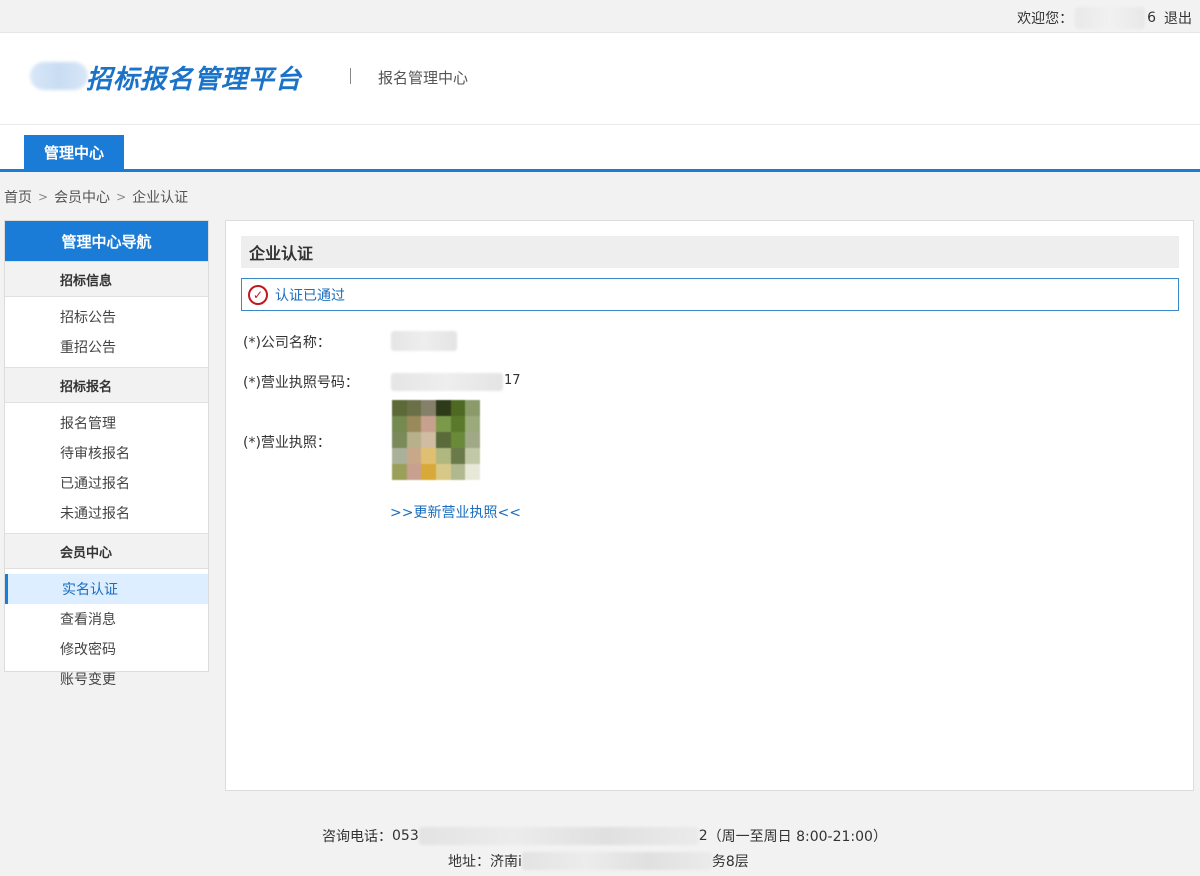 This screenshot has width=1200, height=876. Describe the element at coordinates (600, 148) in the screenshot. I see `nav-bar: 管理中心` at that location.